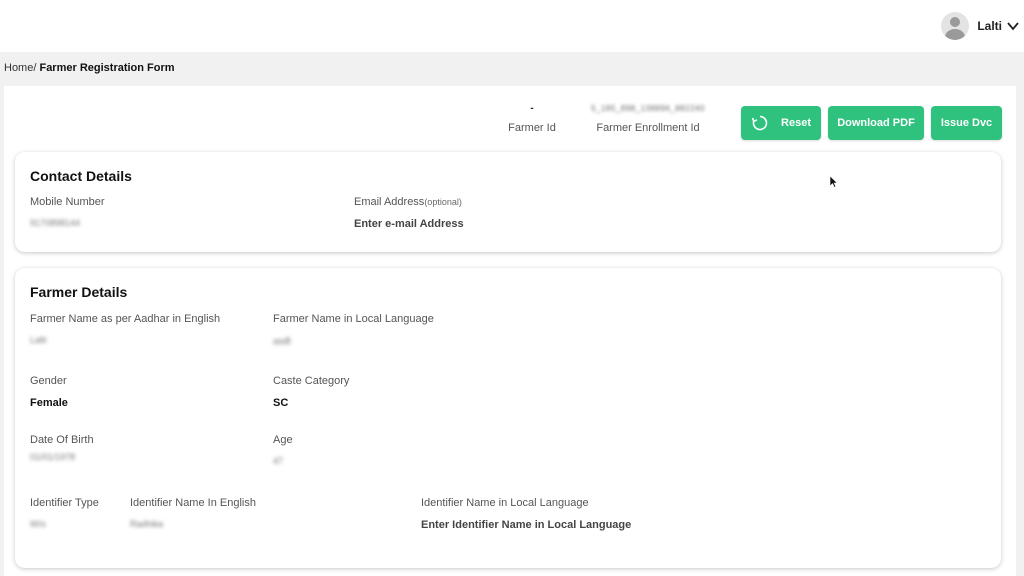 Image resolution: width=1024 pixels, height=576 pixels. What do you see at coordinates (648, 108) in the screenshot?
I see `enrollment-id-value: 5_185_898_138896_882240` at bounding box center [648, 108].